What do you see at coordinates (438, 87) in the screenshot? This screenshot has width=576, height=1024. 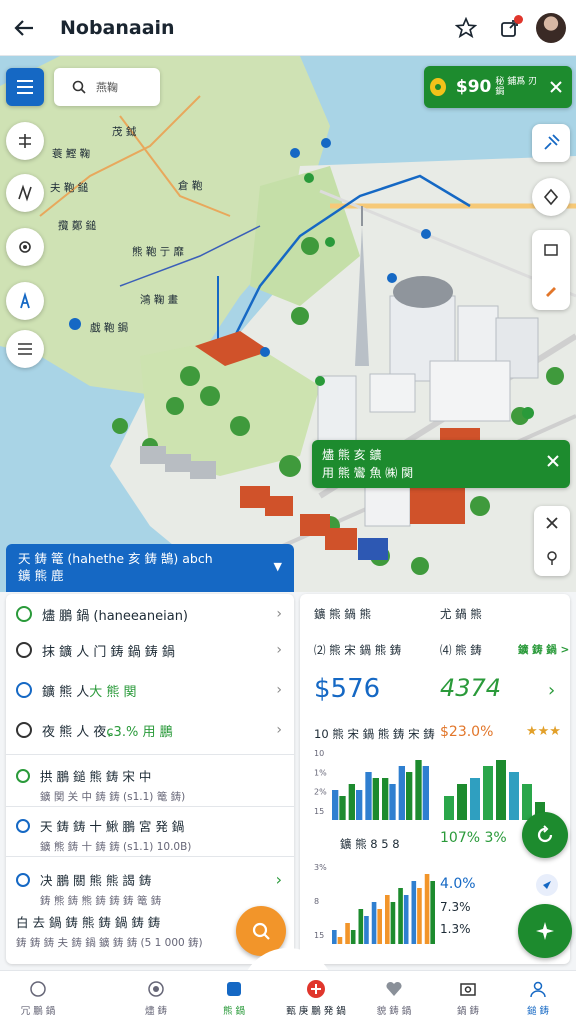 I see `coin-icon` at bounding box center [438, 87].